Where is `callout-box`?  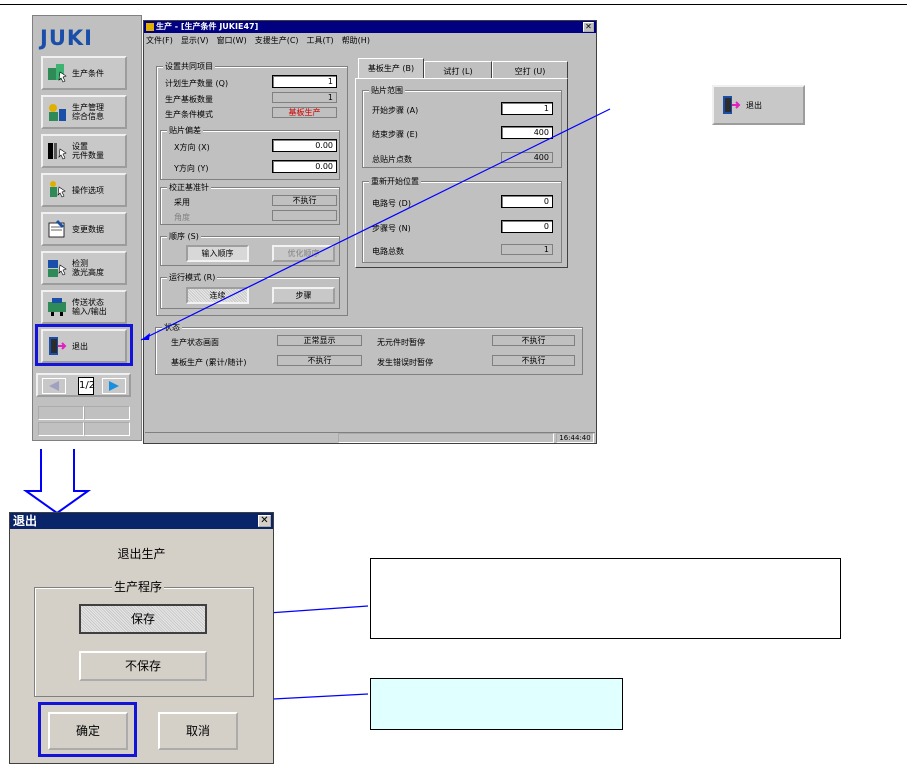 callout-box is located at coordinates (605, 598).